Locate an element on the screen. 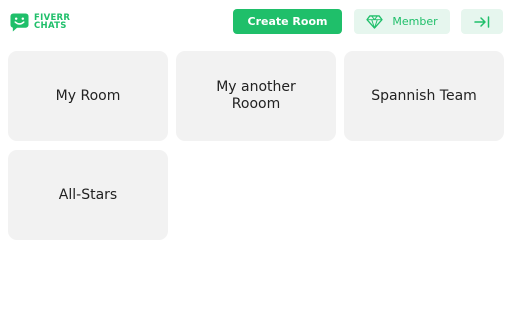  arrow-to-line-icon is located at coordinates (482, 21).